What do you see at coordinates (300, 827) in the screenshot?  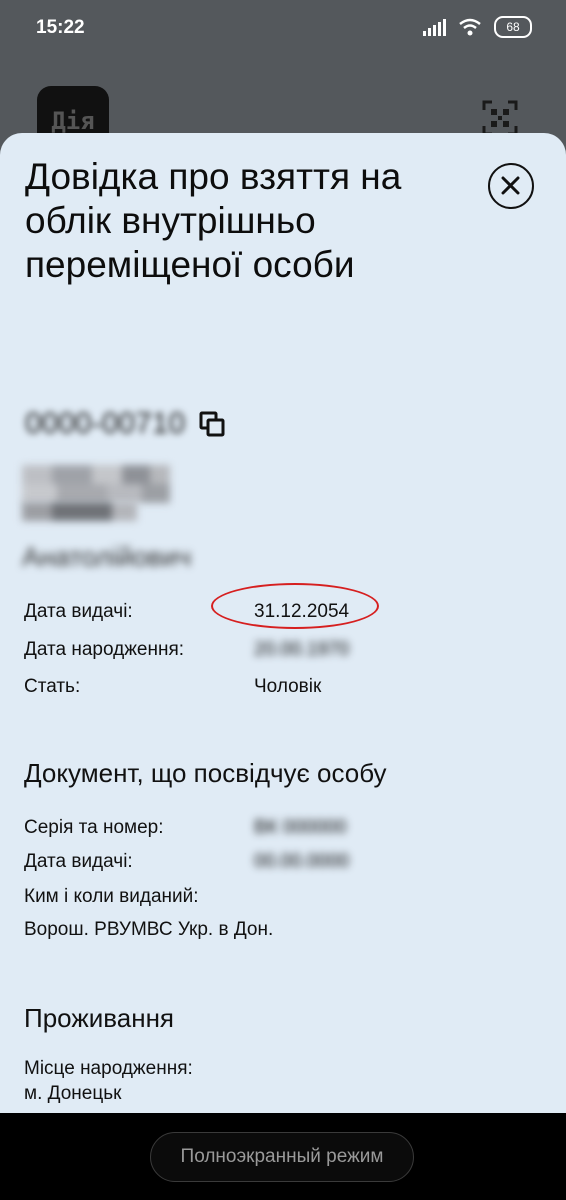 I see `series-number-value: ВК 000000` at bounding box center [300, 827].